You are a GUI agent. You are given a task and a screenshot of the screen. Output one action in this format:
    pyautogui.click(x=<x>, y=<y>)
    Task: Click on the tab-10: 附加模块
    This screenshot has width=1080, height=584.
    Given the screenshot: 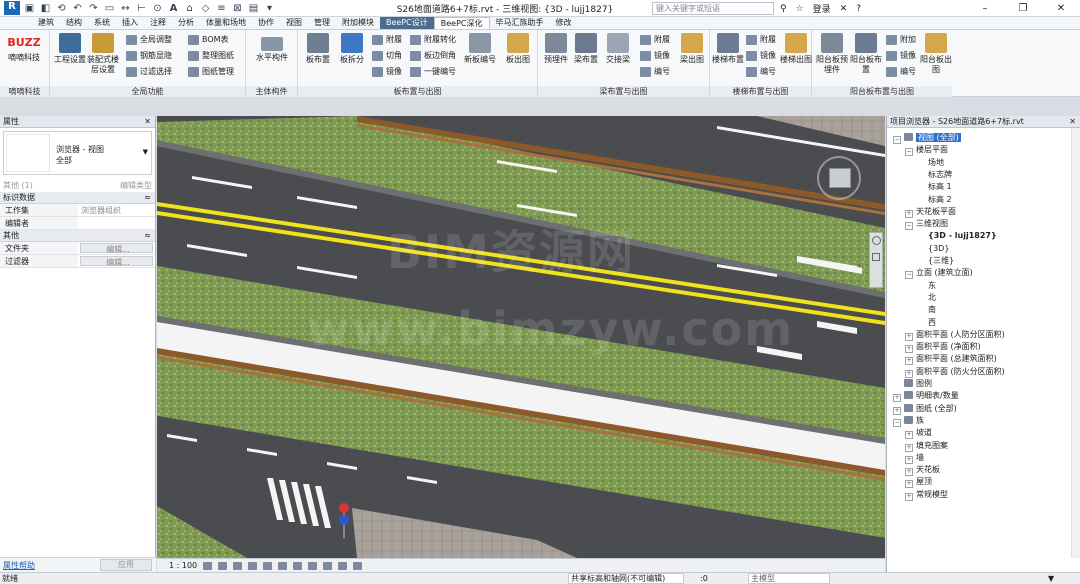 What is the action you would take?
    pyautogui.click(x=358, y=23)
    